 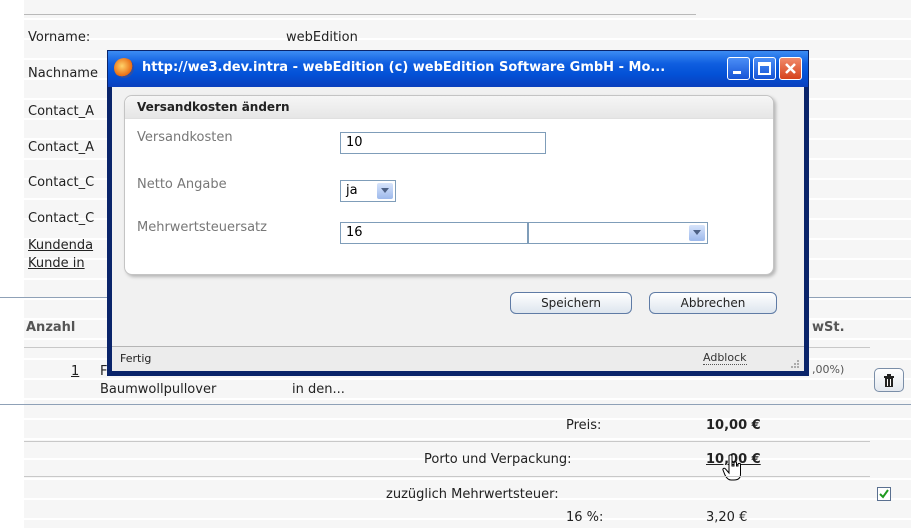 What do you see at coordinates (498, 459) in the screenshot?
I see `label-porto: Porto und Verpackung:` at bounding box center [498, 459].